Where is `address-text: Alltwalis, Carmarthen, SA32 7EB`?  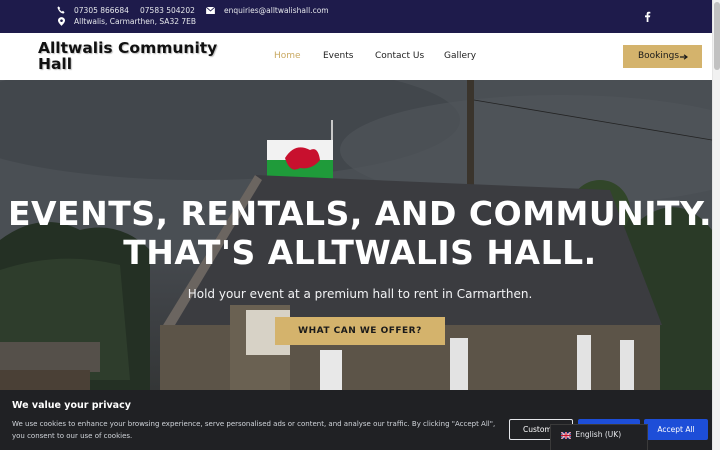 address-text: Alltwalis, Carmarthen, SA32 7EB is located at coordinates (135, 21).